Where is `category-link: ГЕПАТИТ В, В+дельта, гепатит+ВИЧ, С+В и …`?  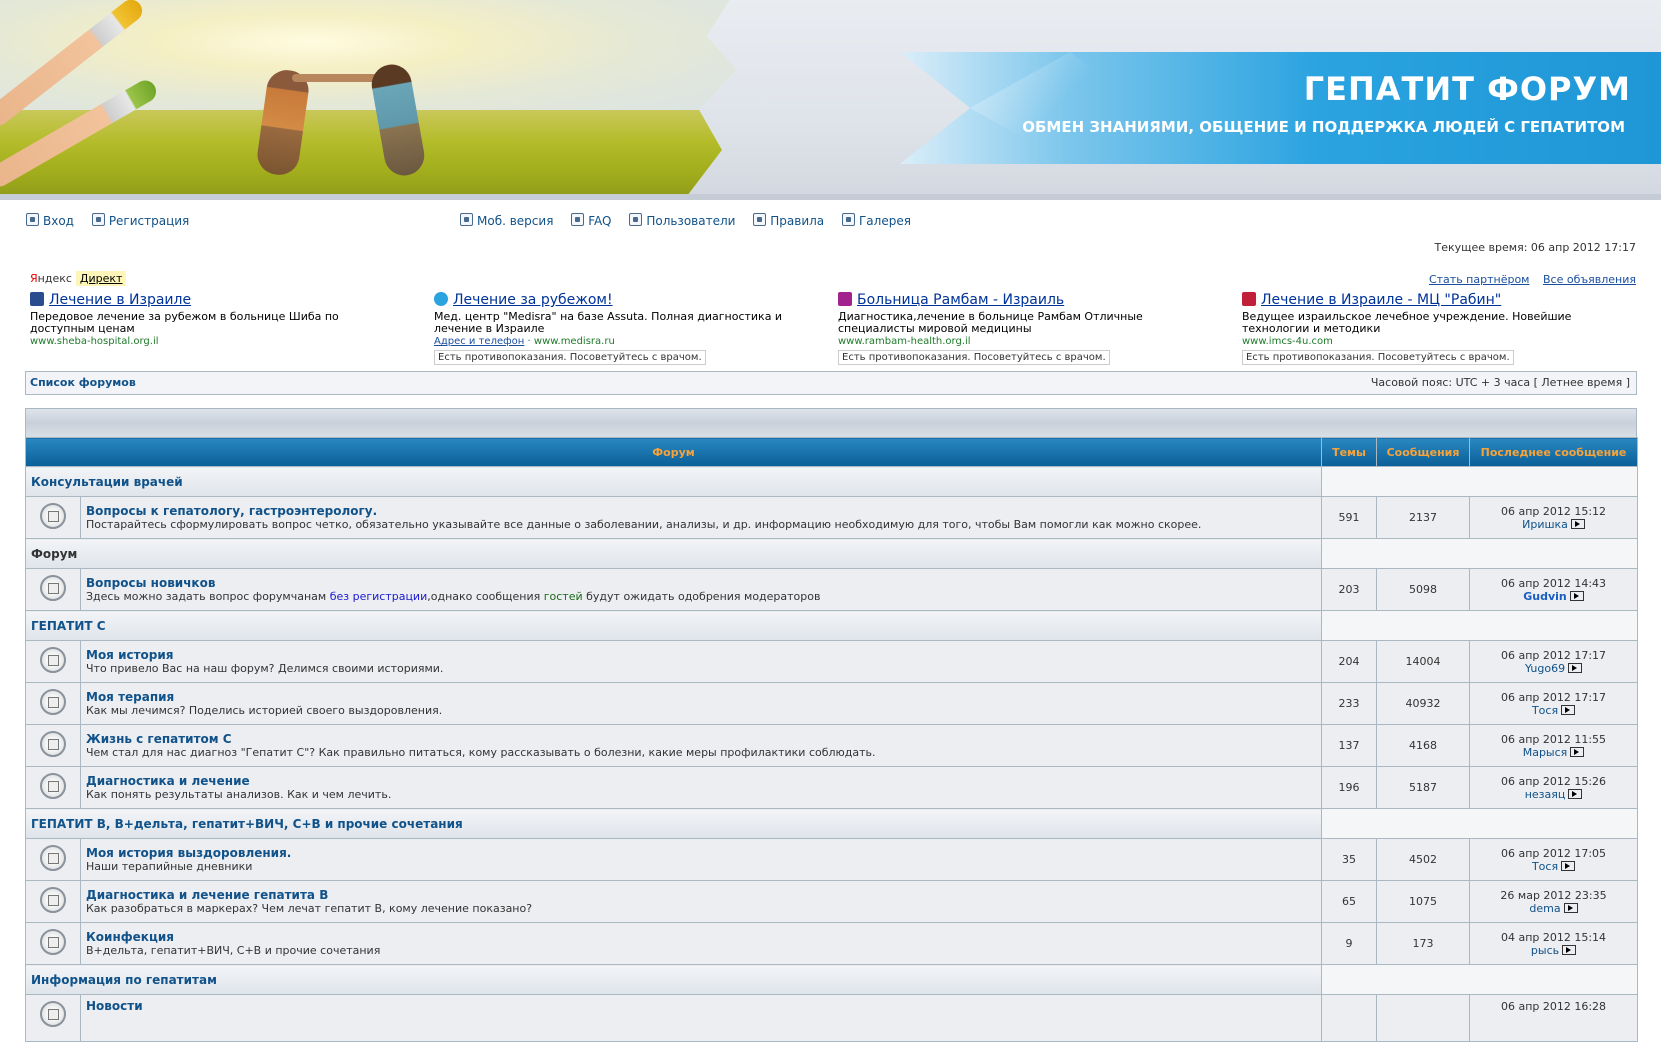
category-link: ГЕПАТИТ В, В+дельта, гепатит+ВИЧ, С+В и … is located at coordinates (245, 824).